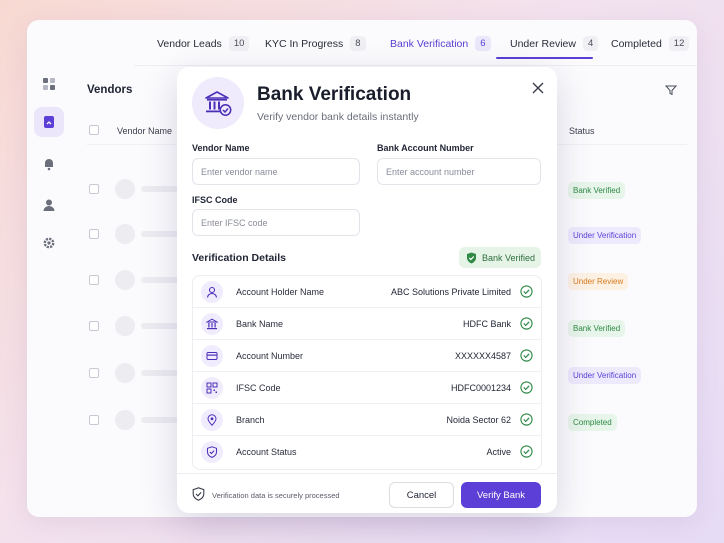 The image size is (724, 543). What do you see at coordinates (421, 495) in the screenshot?
I see `cancel-button: Cancel` at bounding box center [421, 495].